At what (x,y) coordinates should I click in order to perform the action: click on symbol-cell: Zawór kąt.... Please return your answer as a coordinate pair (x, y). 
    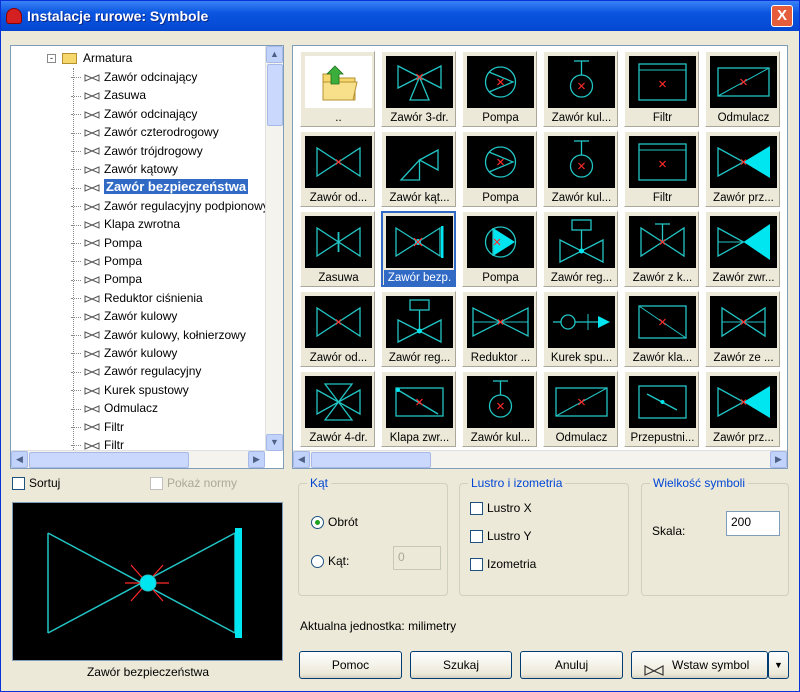
    Looking at the image, I should click on (418, 169).